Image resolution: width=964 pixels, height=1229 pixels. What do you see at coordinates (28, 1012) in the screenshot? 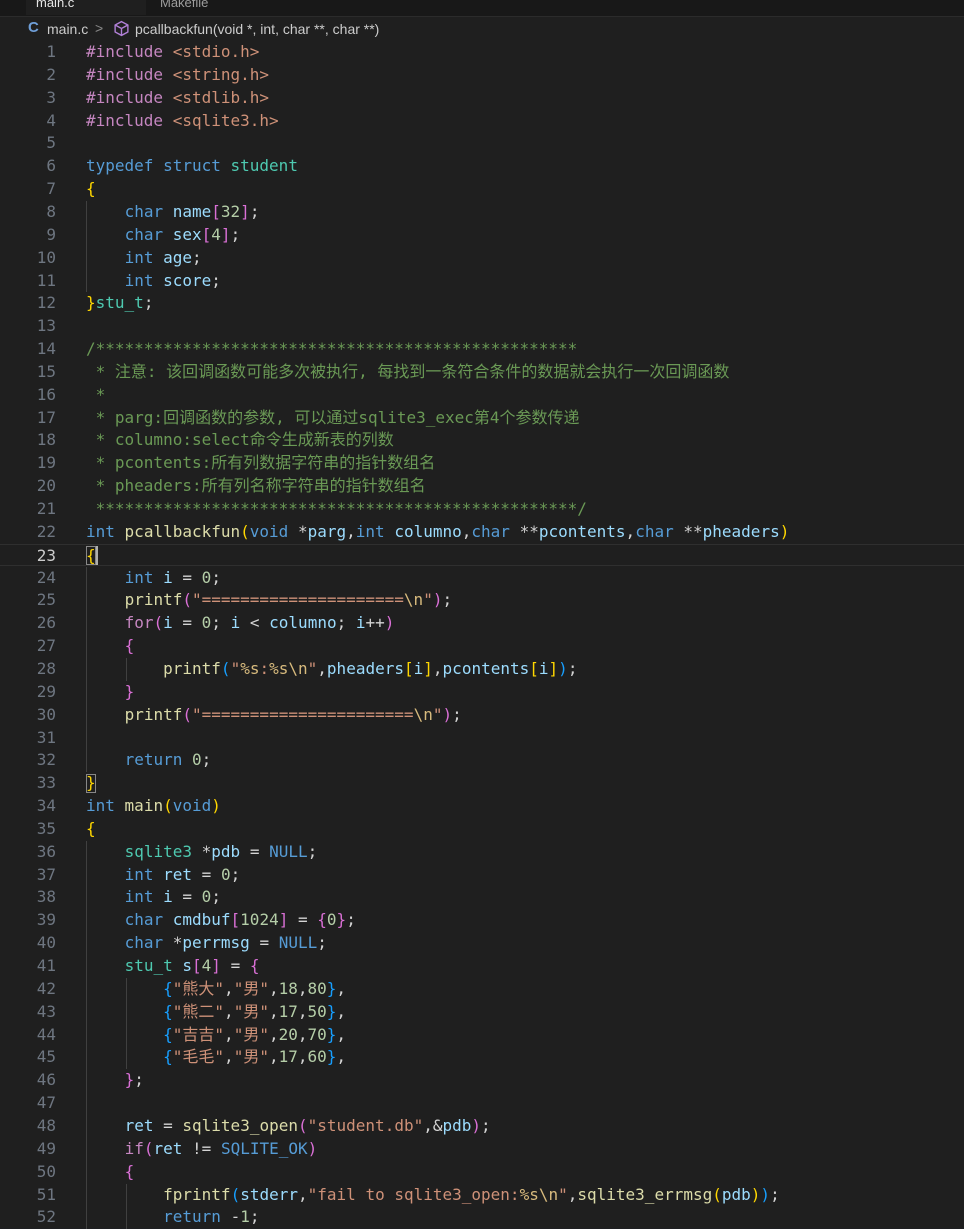
I see `line-number: 43` at bounding box center [28, 1012].